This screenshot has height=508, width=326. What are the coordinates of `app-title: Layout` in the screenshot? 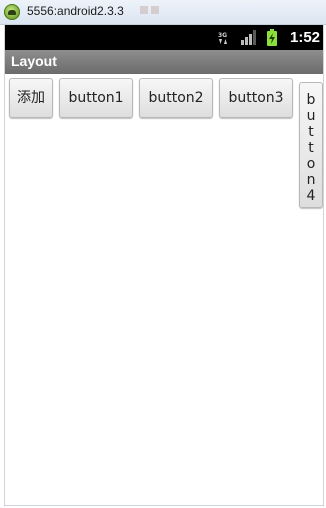 It's located at (34, 61).